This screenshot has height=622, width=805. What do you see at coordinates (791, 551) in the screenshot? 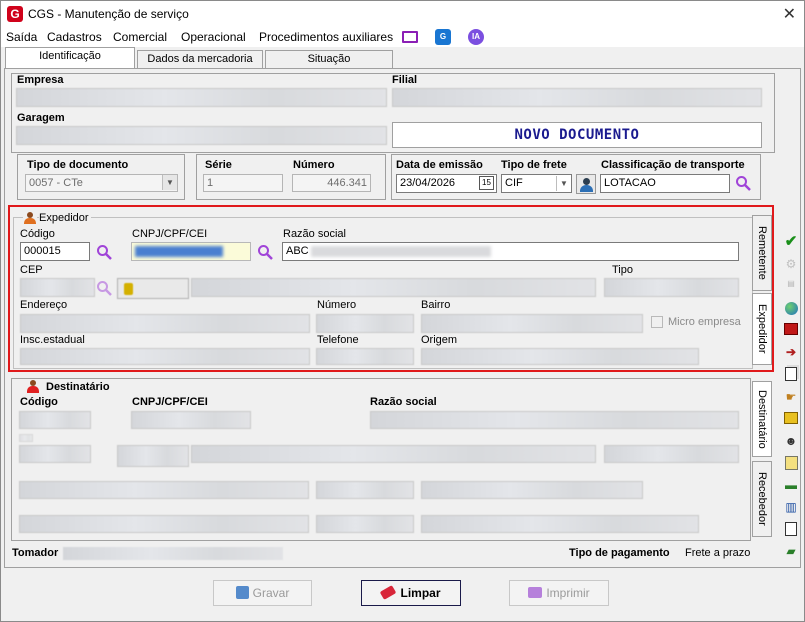
I see `truck-icon: ▰` at bounding box center [791, 551].